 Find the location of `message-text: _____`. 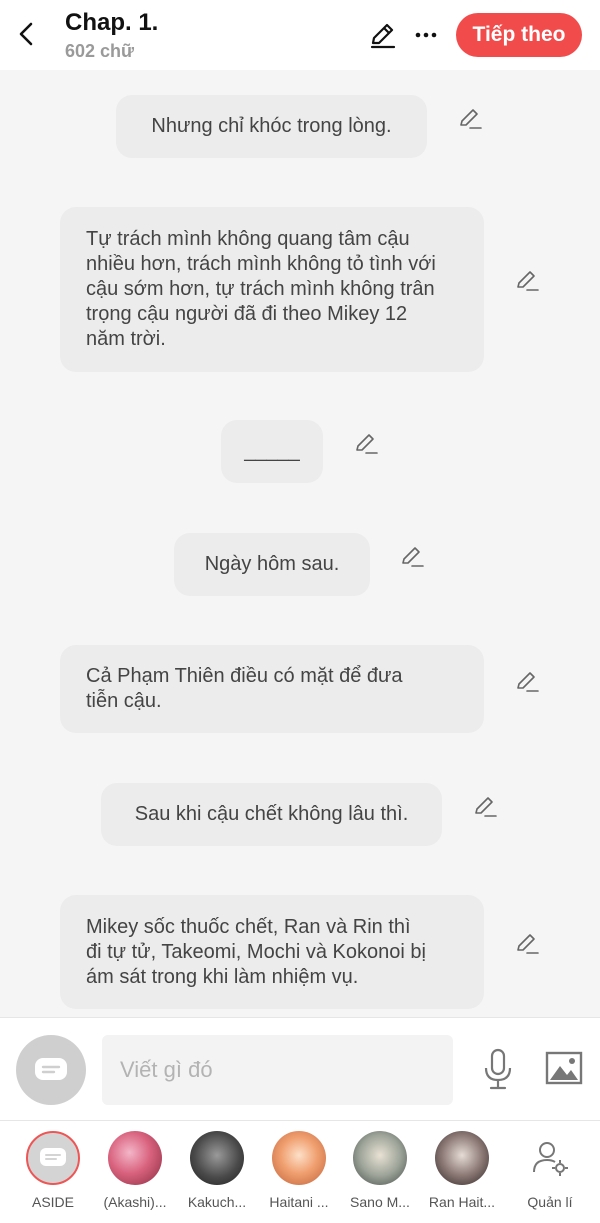

message-text: _____ is located at coordinates (272, 451).